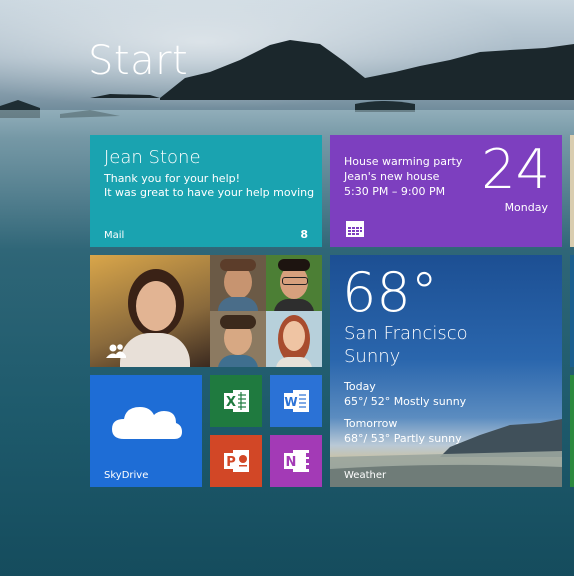 This screenshot has height=576, width=574. I want to click on onenote-icon: N, so click(296, 461).